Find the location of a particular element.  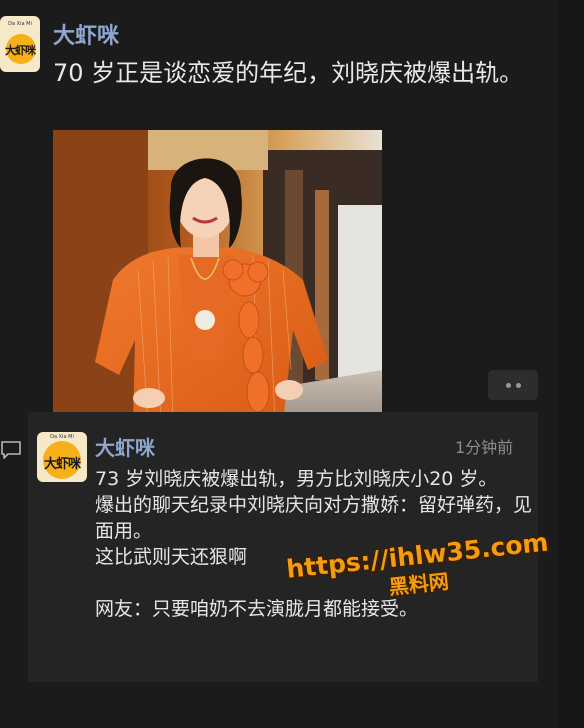

line-spacer is located at coordinates (315, 583).